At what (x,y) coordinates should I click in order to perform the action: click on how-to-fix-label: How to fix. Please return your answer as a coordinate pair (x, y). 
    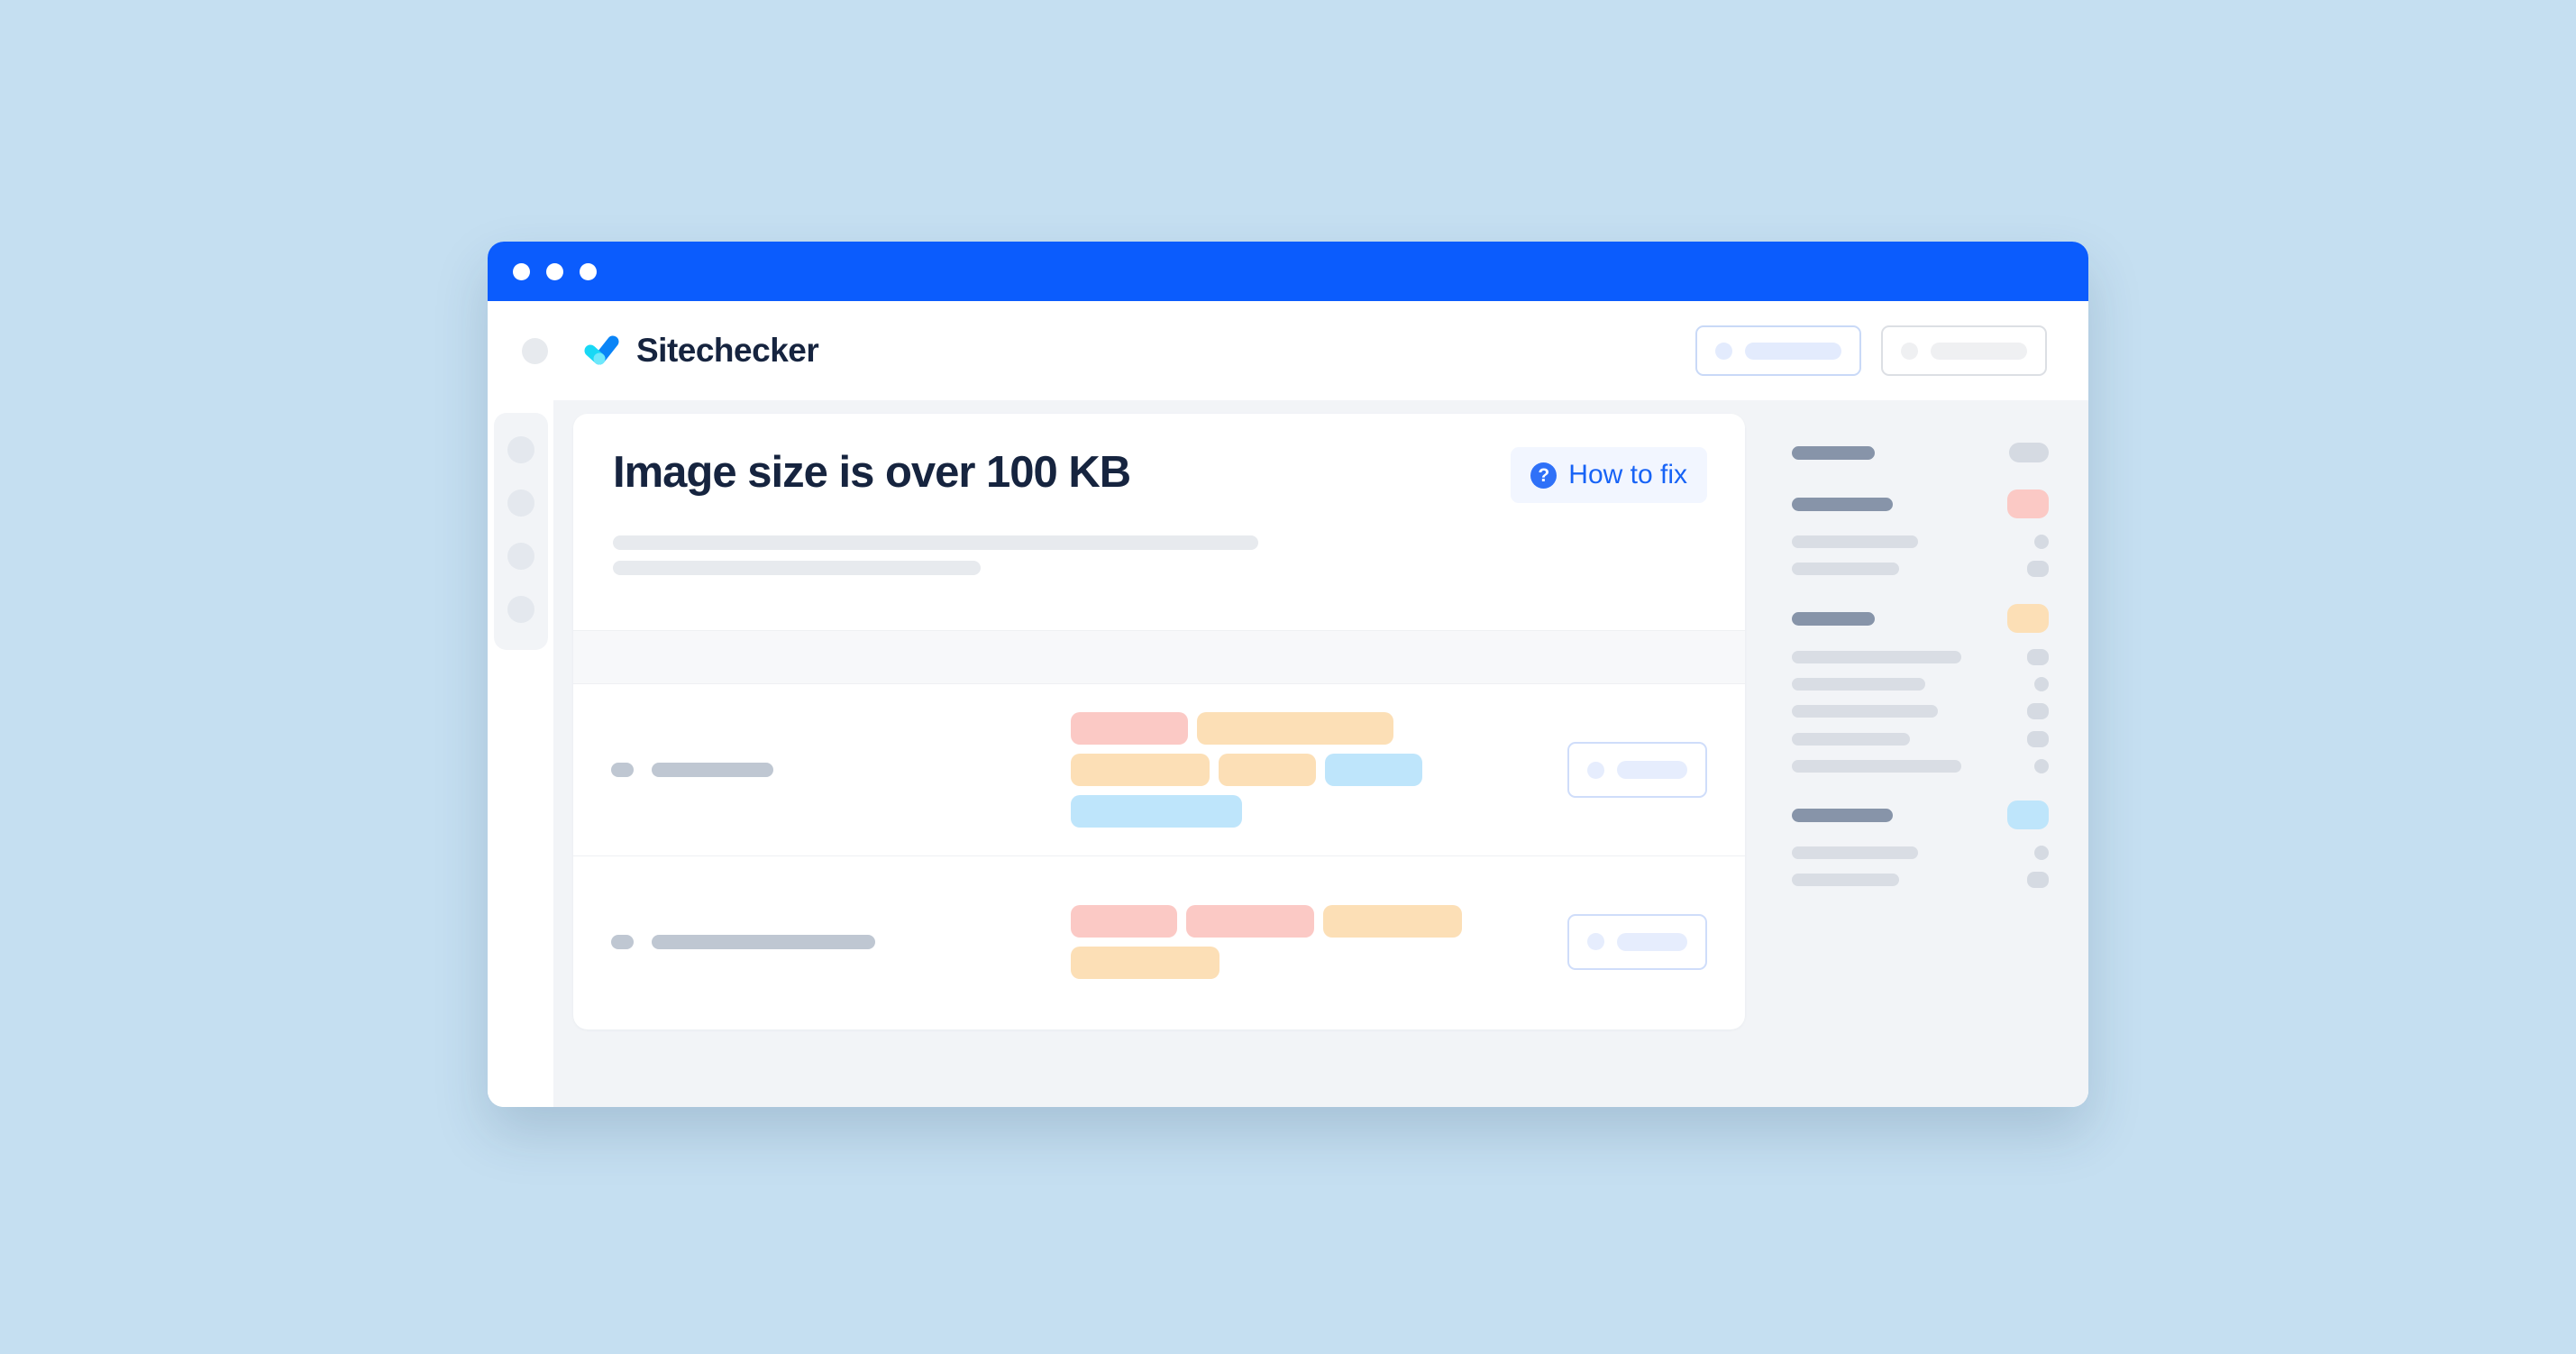
    Looking at the image, I should click on (1627, 475).